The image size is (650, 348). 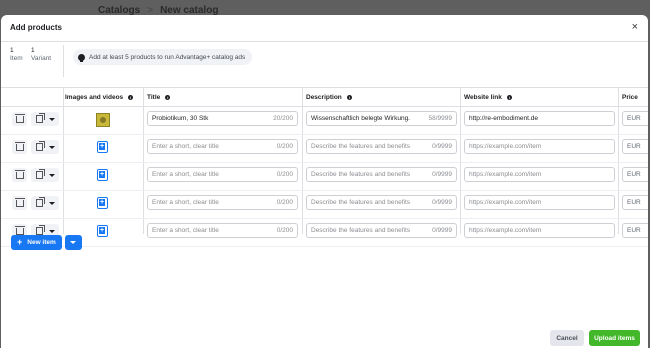 What do you see at coordinates (539, 118) in the screenshot?
I see `website-link-input: http://re-embodiment.de` at bounding box center [539, 118].